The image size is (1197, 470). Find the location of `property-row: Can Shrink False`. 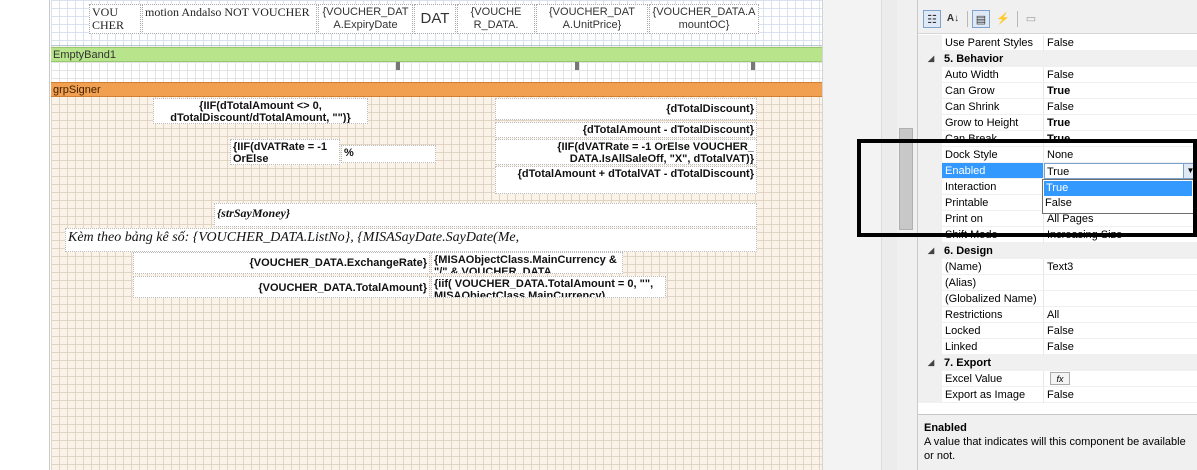

property-row: Can Shrink False is located at coordinates (1057, 107).